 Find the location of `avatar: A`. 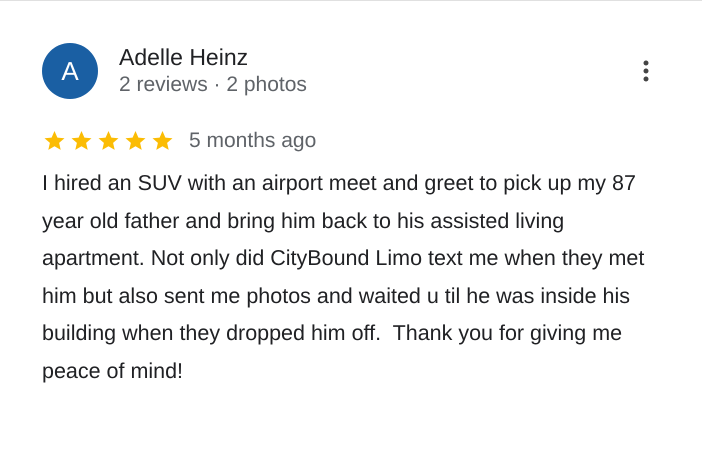

avatar: A is located at coordinates (70, 71).